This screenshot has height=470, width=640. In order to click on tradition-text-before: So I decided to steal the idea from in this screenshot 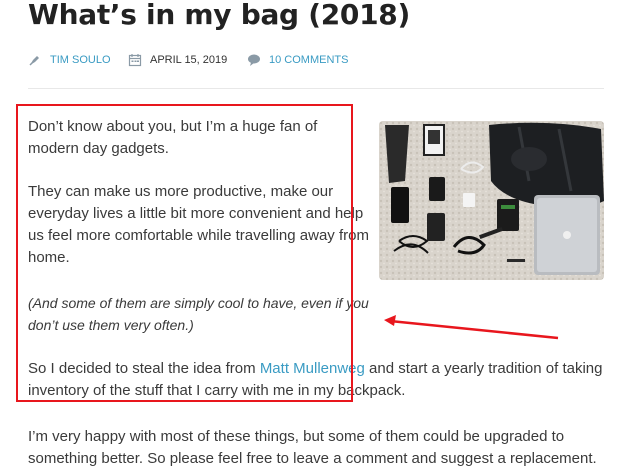, I will do `click(144, 368)`.